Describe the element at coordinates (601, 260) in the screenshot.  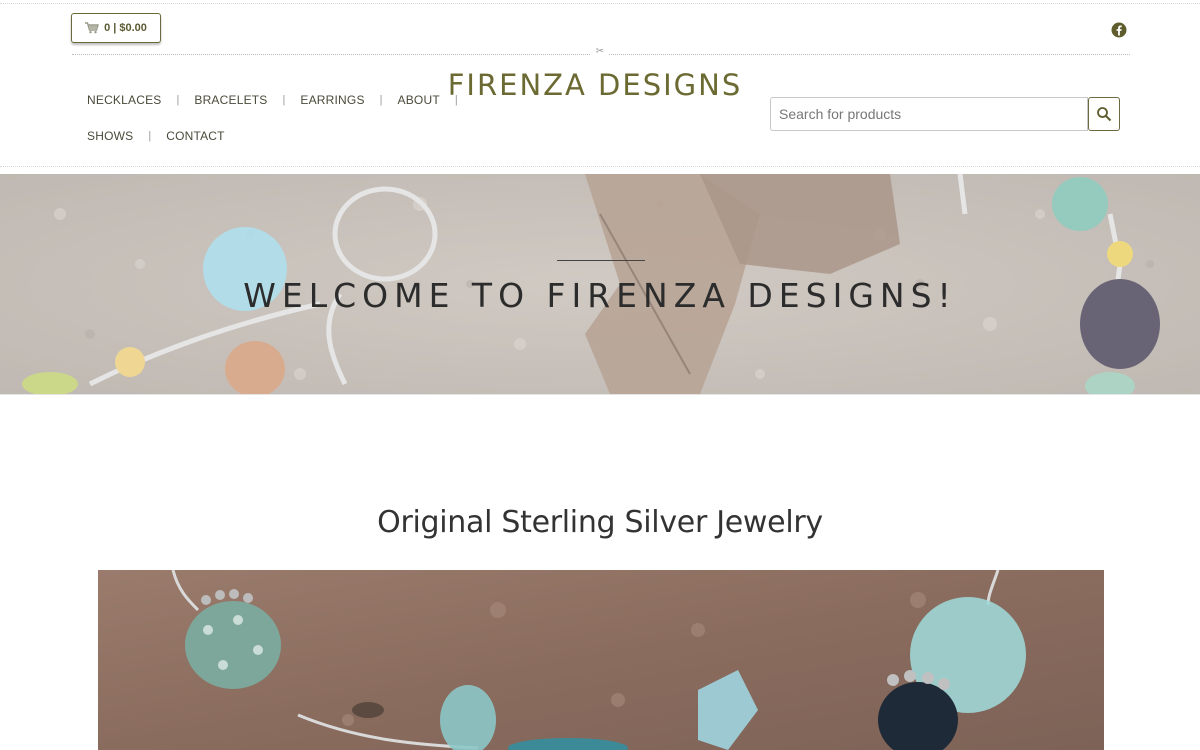
I see `hero-accent-line` at that location.